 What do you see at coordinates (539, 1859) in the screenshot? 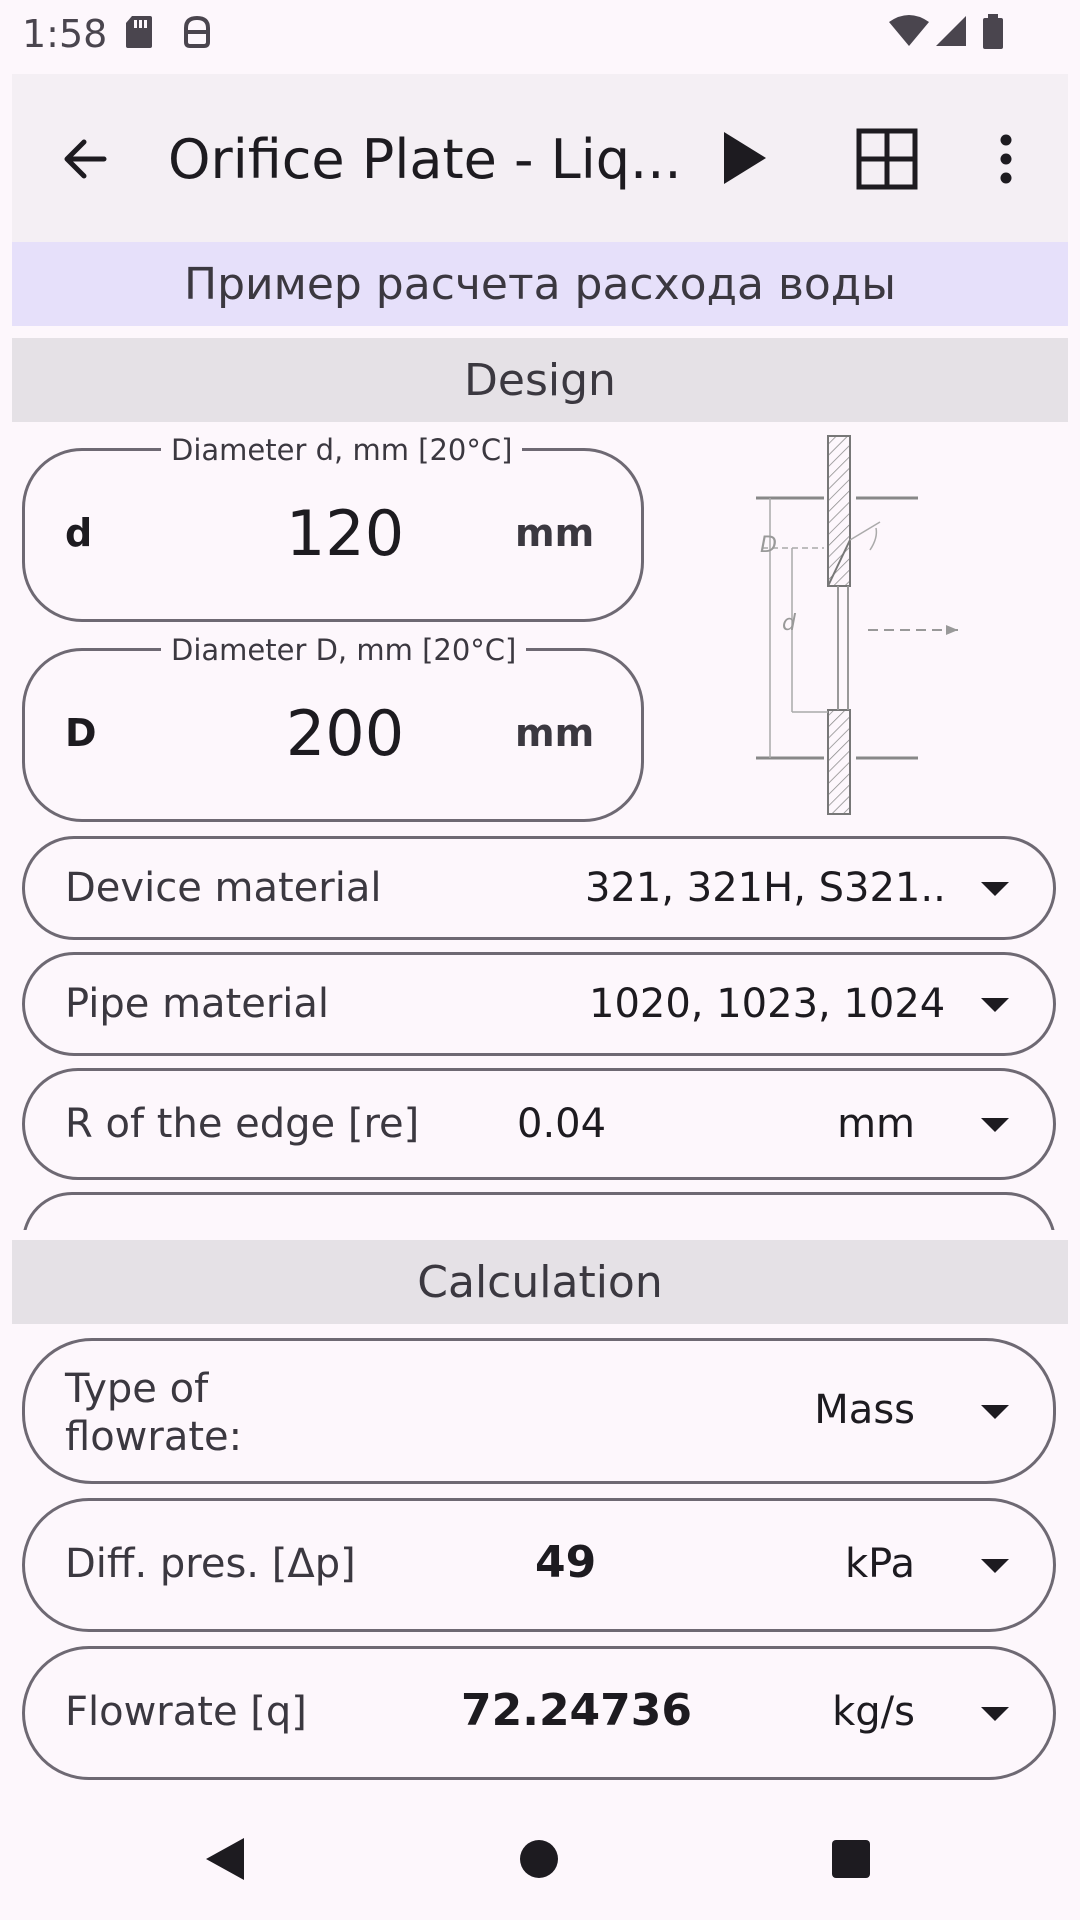
I see `nav-home-icon` at bounding box center [539, 1859].